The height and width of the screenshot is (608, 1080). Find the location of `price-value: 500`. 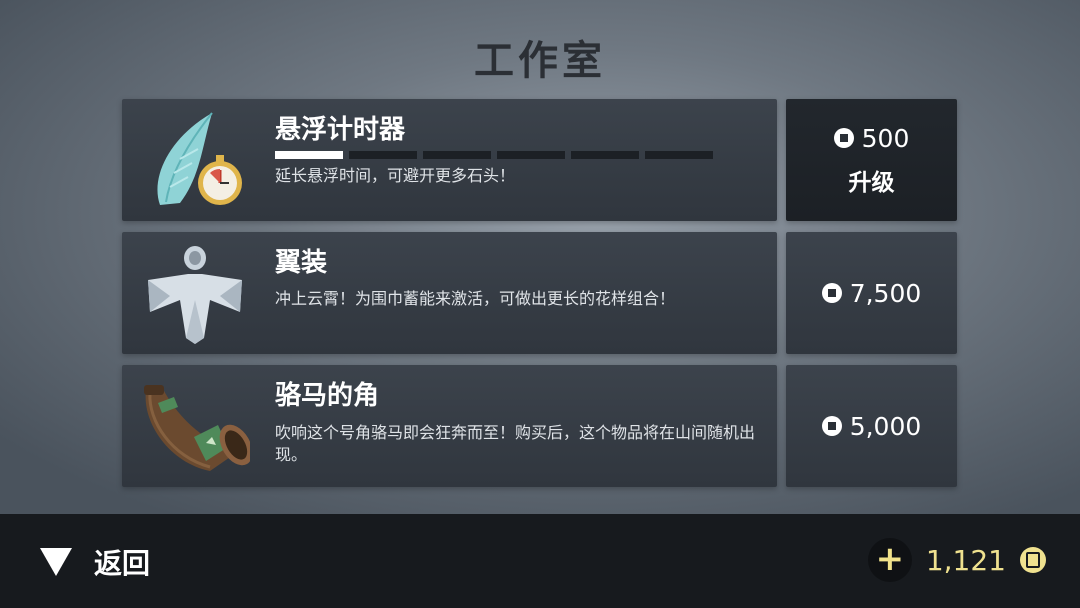

price-value: 500 is located at coordinates (885, 138).